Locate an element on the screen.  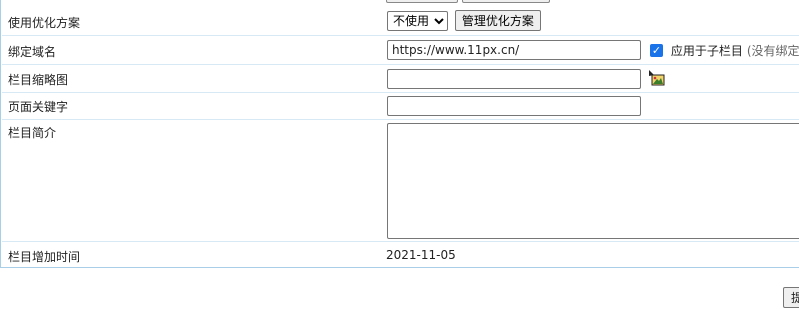
domain-input is located at coordinates (514, 50).